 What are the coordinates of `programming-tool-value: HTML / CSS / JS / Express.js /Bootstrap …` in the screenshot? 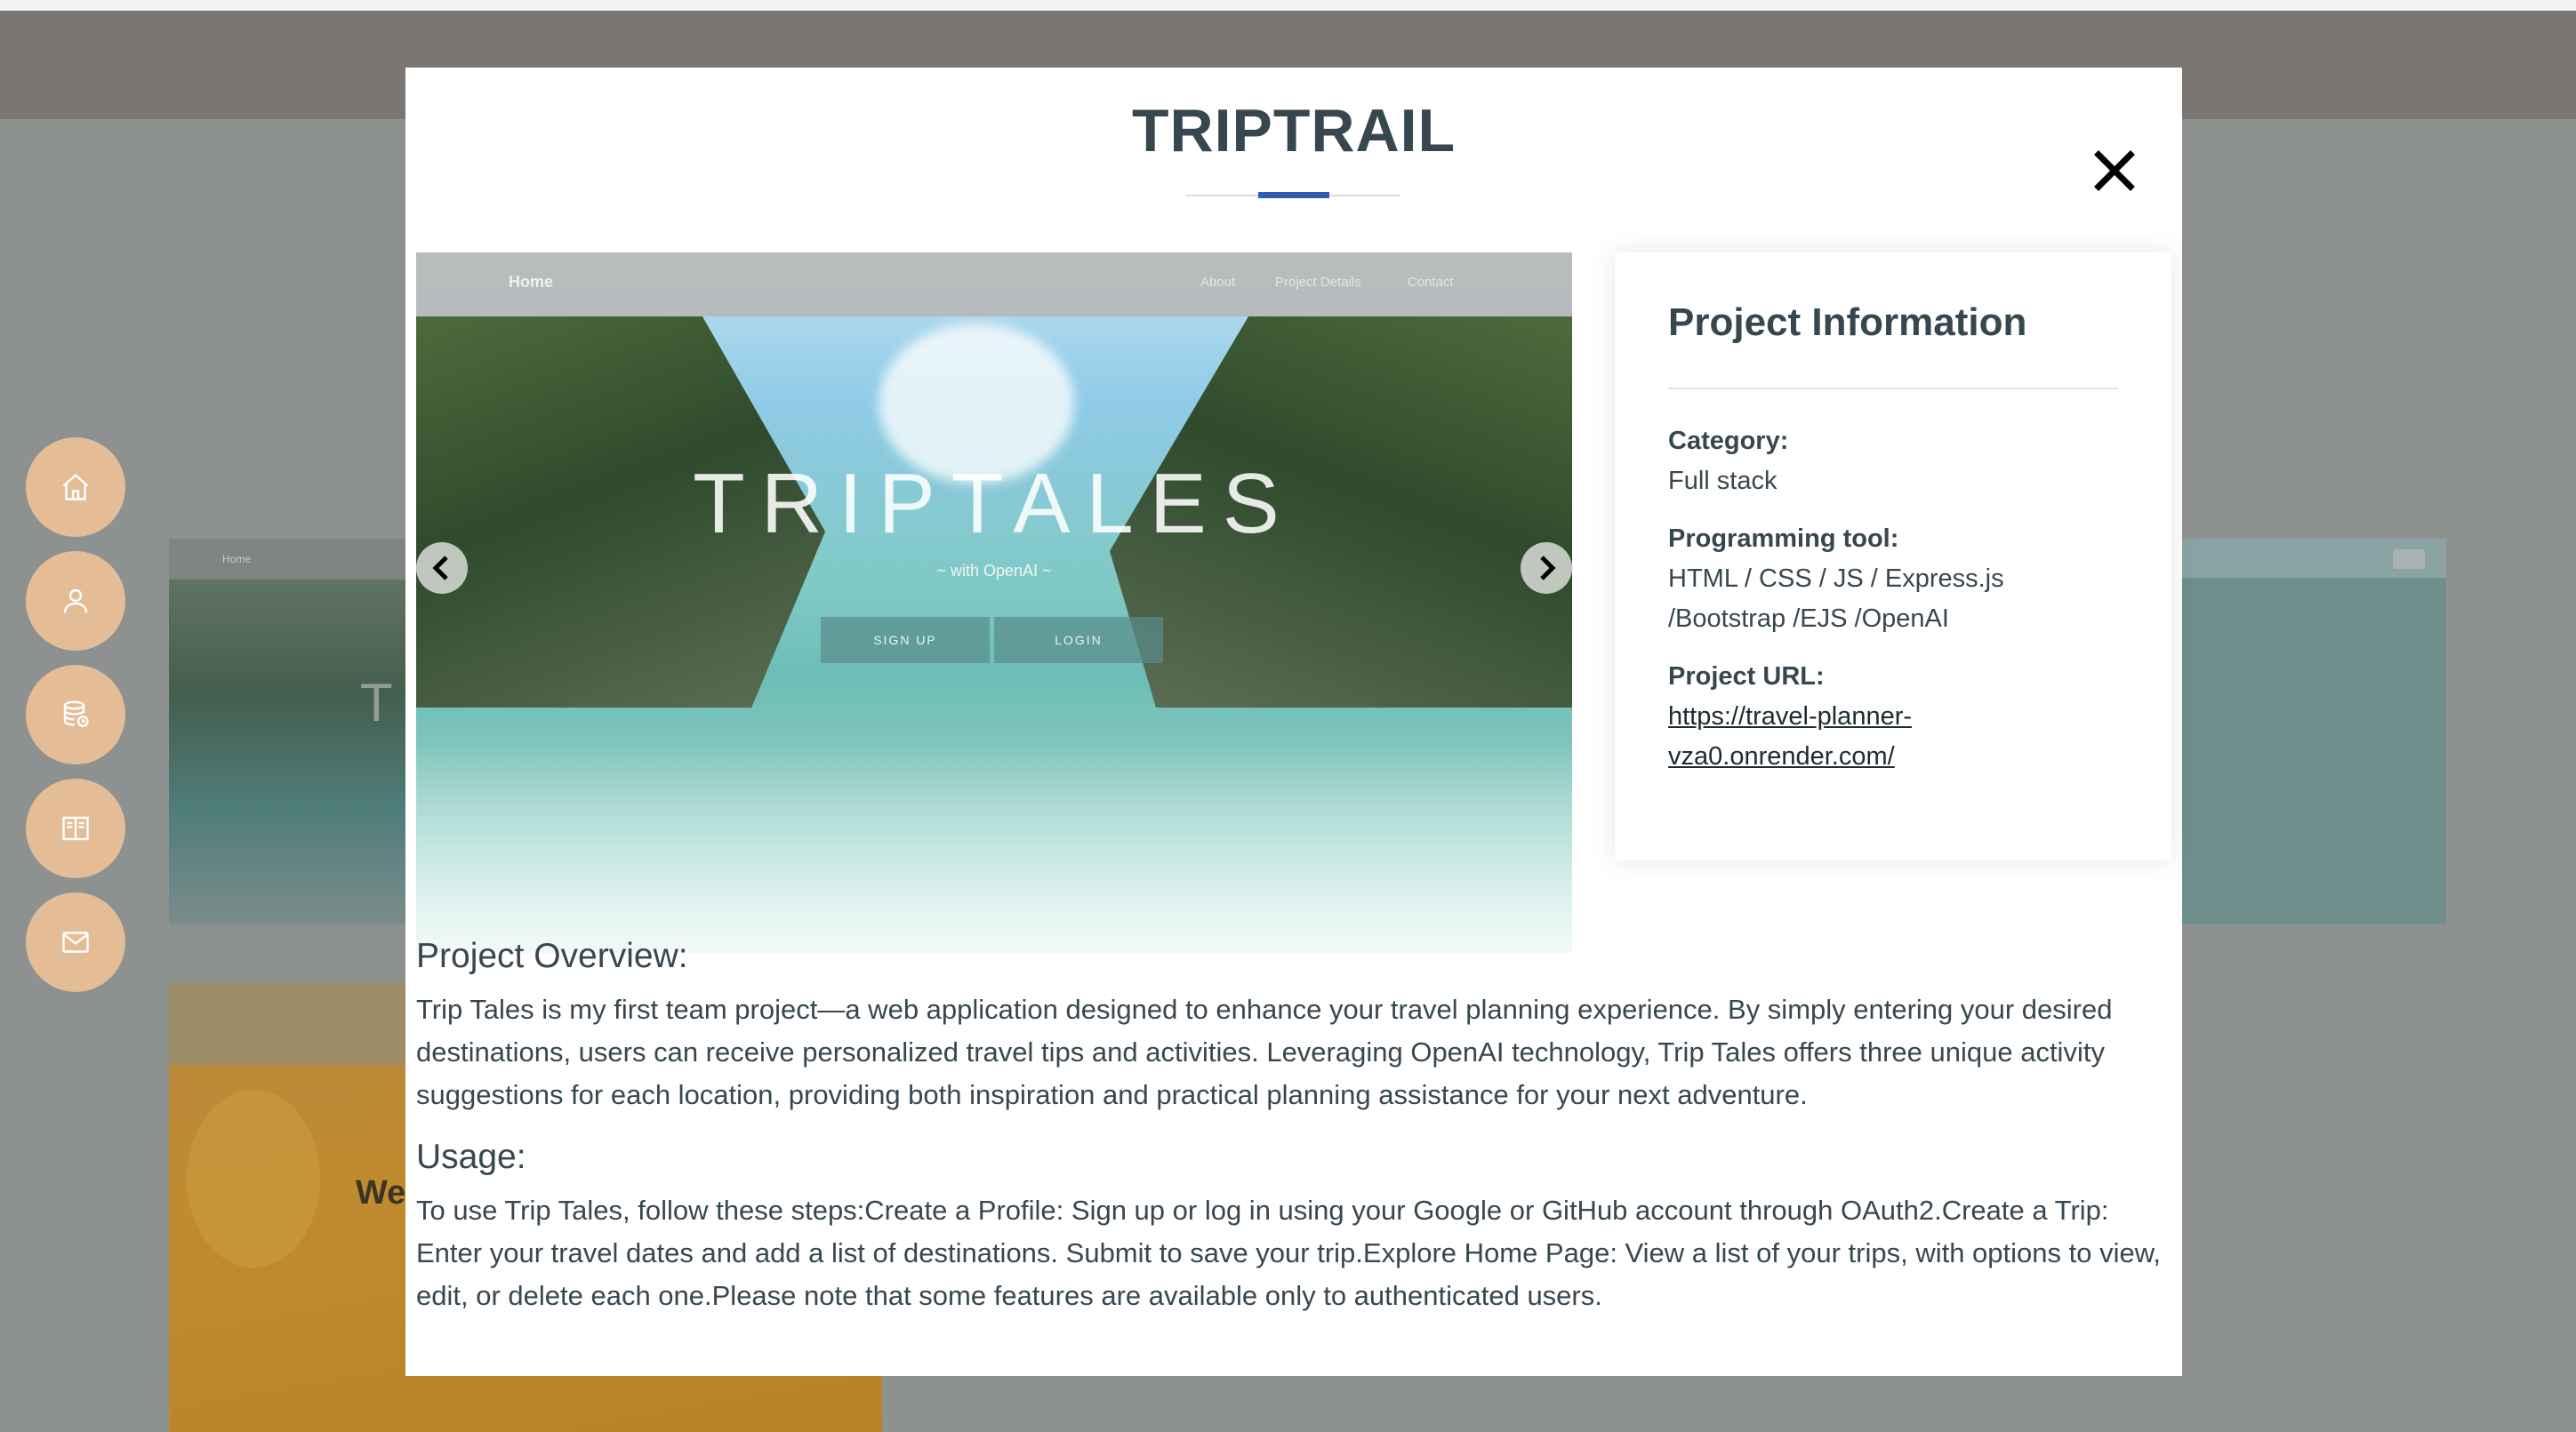 It's located at (1836, 598).